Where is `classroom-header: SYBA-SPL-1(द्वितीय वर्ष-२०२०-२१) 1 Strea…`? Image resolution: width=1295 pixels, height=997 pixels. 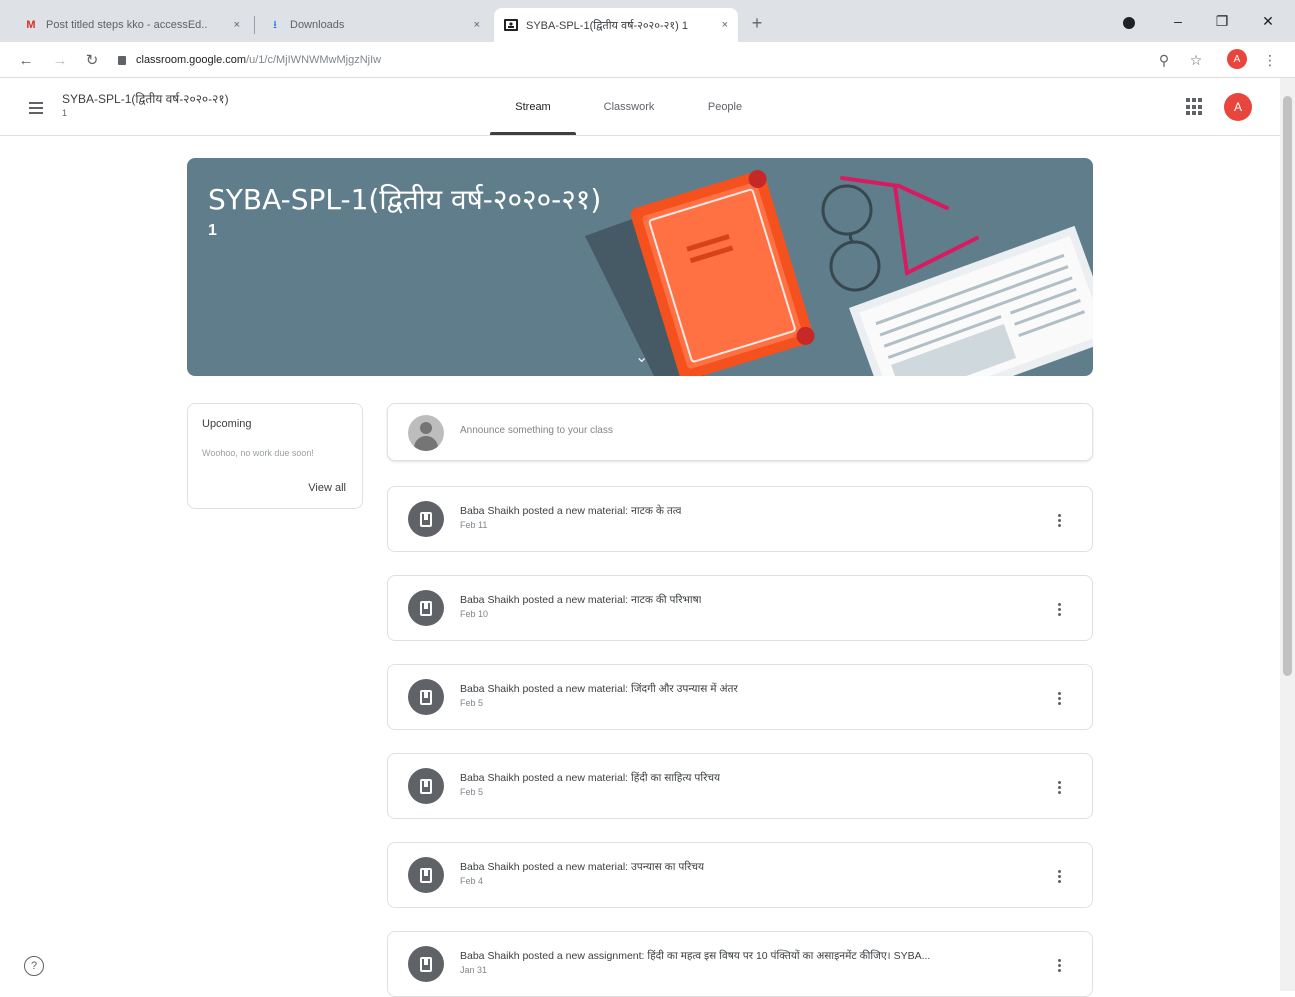
classroom-header: SYBA-SPL-1(द्वितीय वर्ष-२०२०-२१) 1 Strea… is located at coordinates (640, 107).